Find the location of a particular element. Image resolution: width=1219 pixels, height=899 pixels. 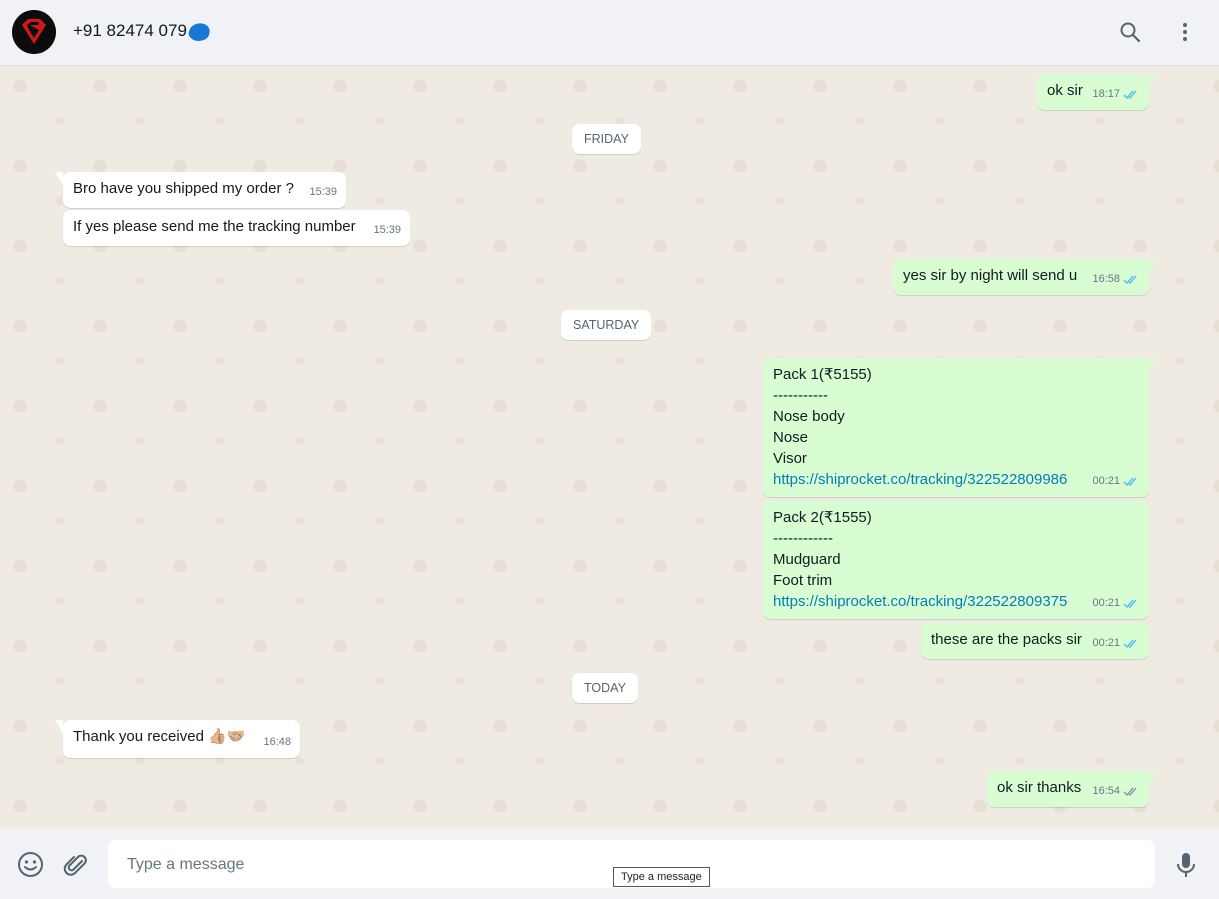

message-incoming: Thank you received 👍🏼🤝🏼 16:48 is located at coordinates (177, 739).